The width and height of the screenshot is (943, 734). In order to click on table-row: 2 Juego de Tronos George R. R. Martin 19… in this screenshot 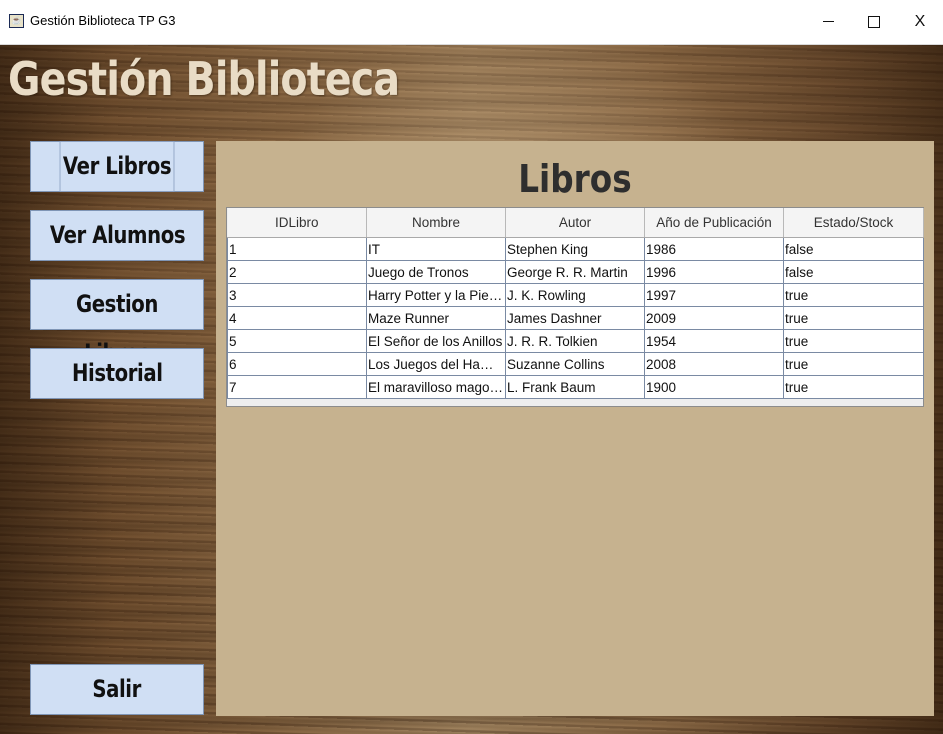, I will do `click(575, 272)`.